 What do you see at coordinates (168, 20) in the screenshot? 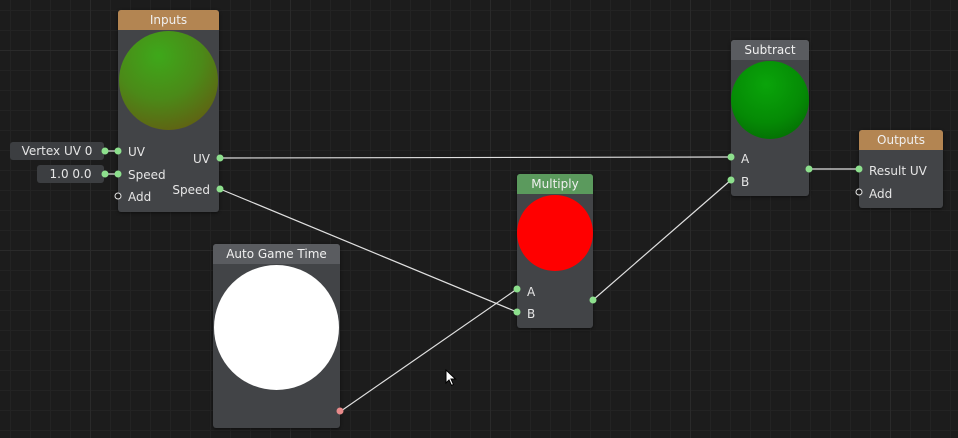
I see `inputs-node-title: Inputs` at bounding box center [168, 20].